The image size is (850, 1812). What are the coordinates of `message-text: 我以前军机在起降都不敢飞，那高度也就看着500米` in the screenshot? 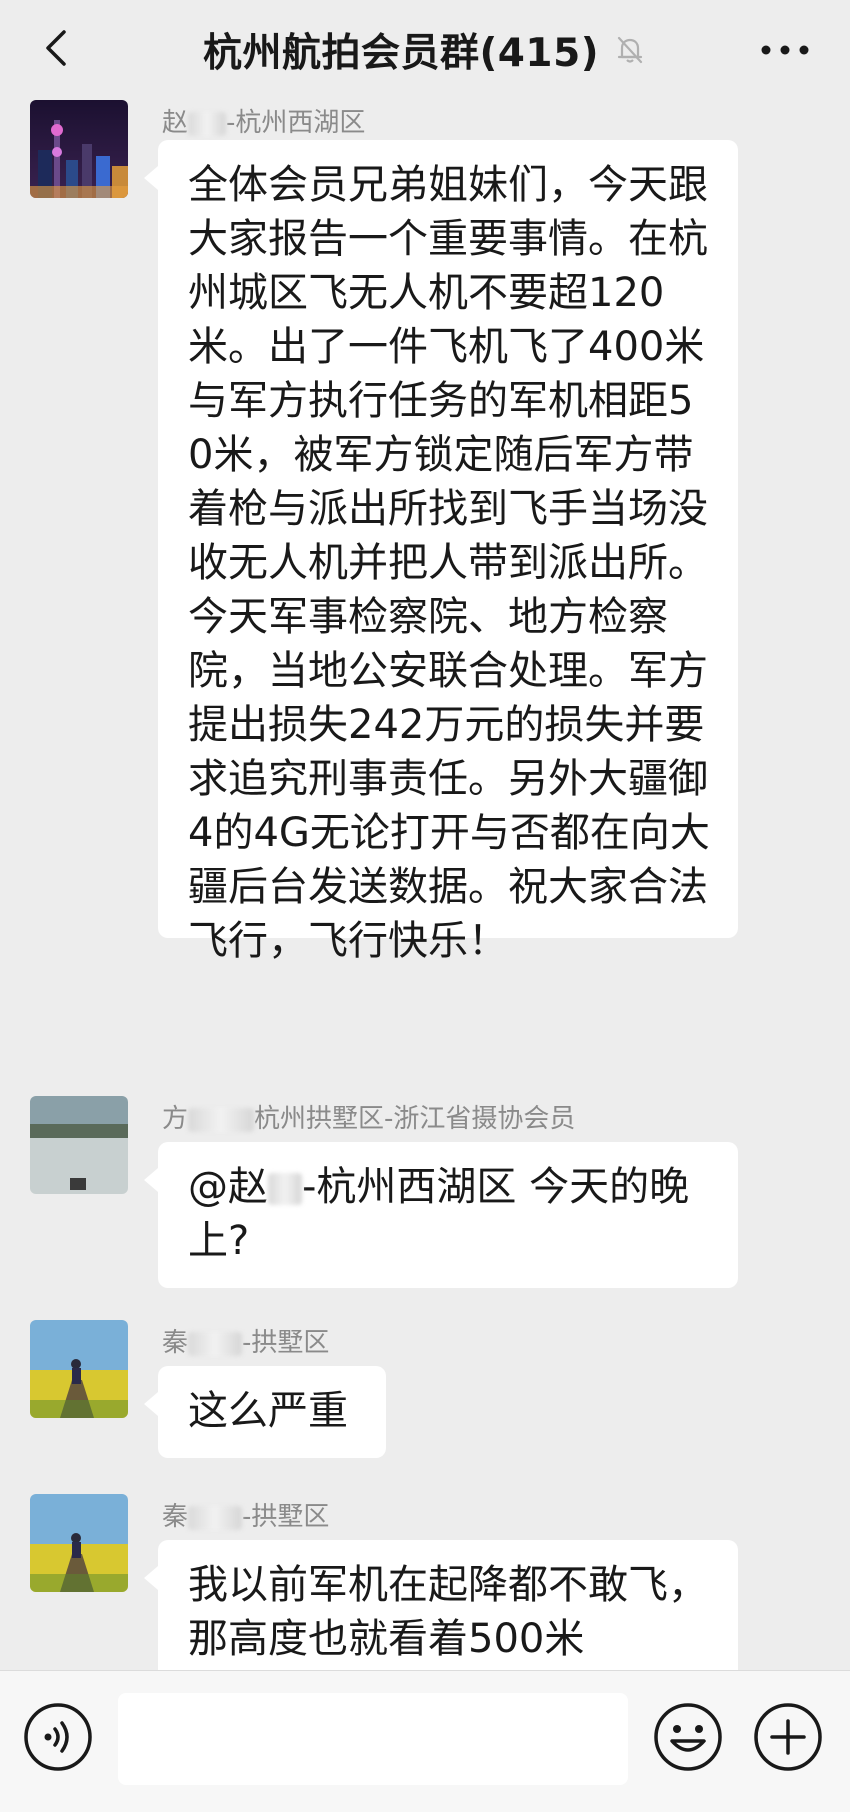 It's located at (448, 1612).